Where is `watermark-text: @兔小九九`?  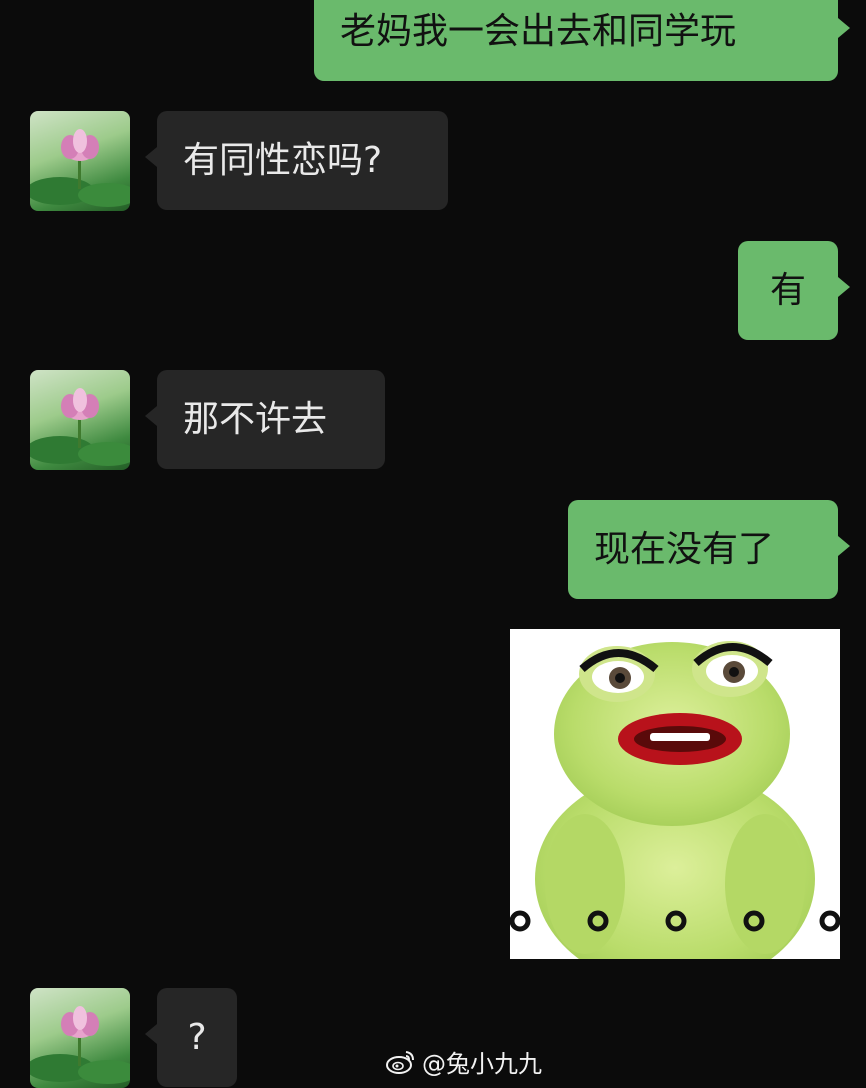 watermark-text: @兔小九九 is located at coordinates (482, 1064).